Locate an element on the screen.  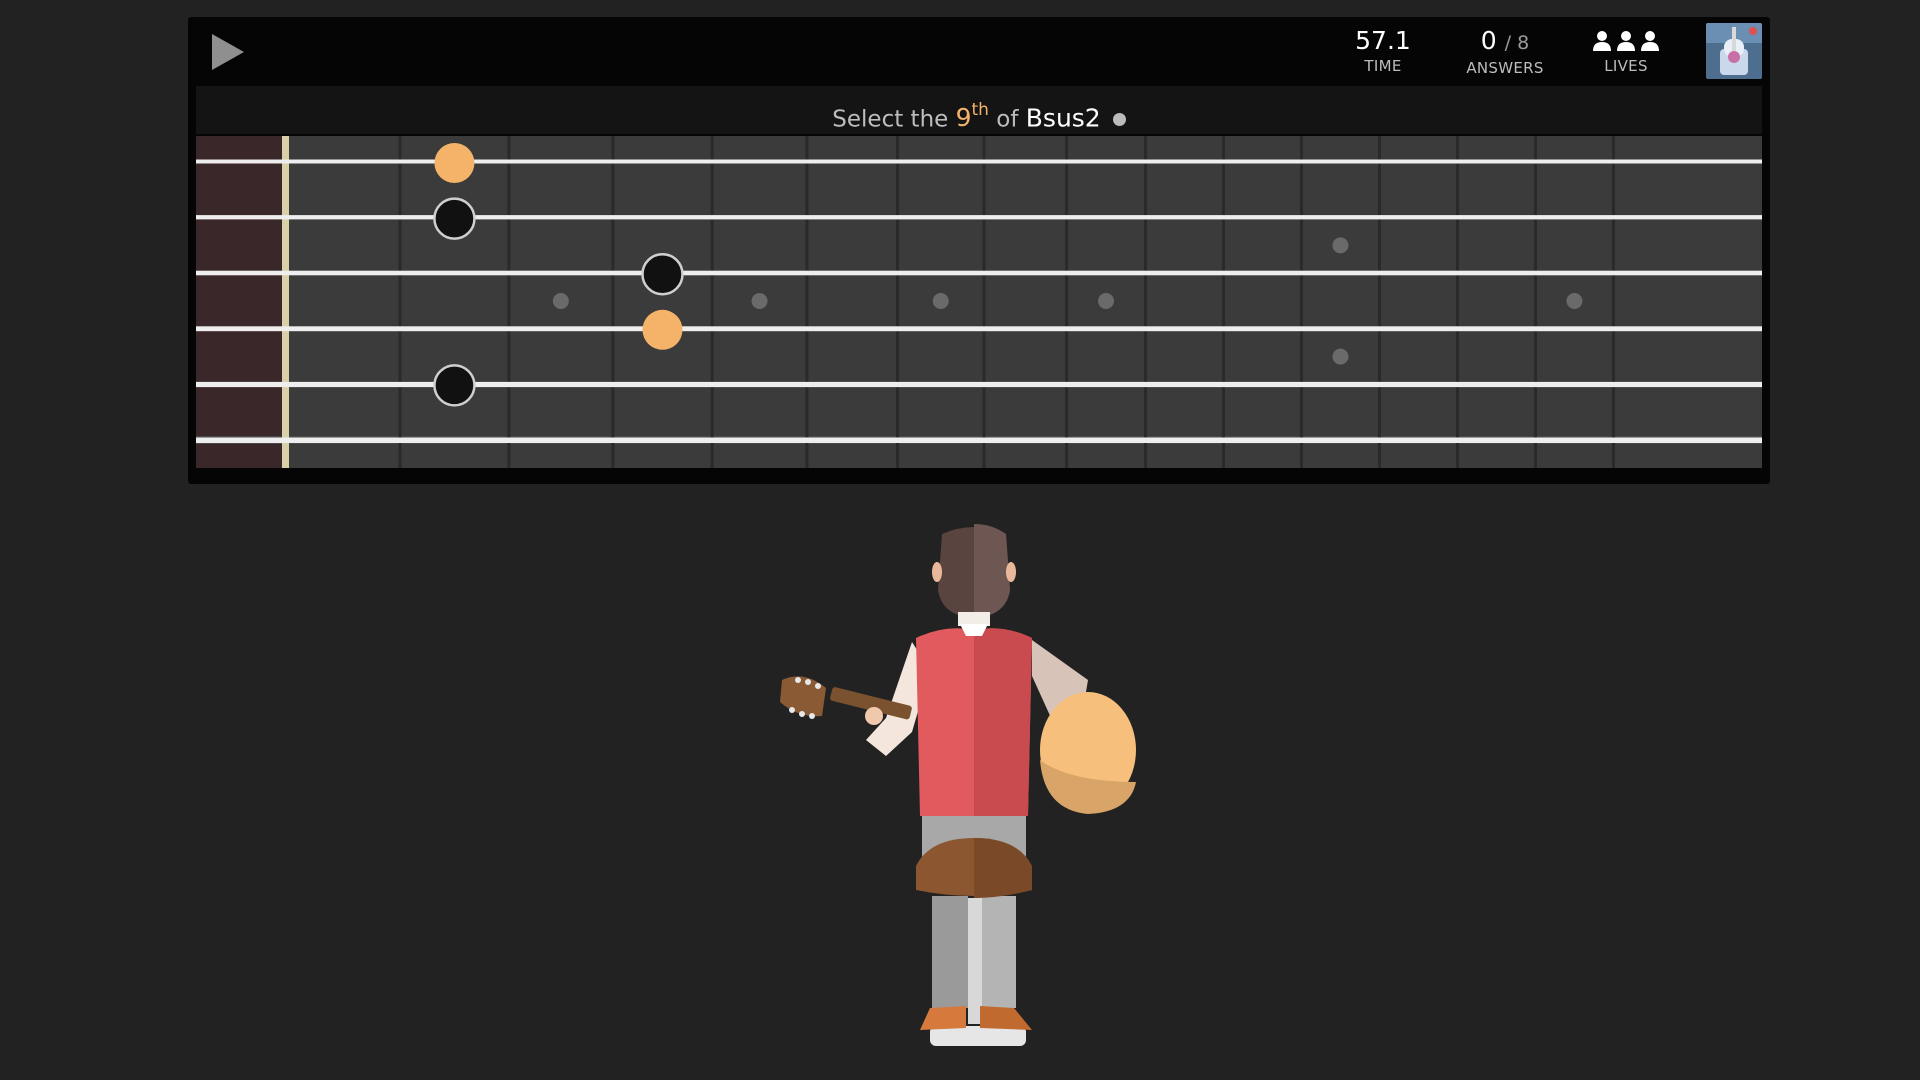
interval-suffix: th is located at coordinates (980, 110).